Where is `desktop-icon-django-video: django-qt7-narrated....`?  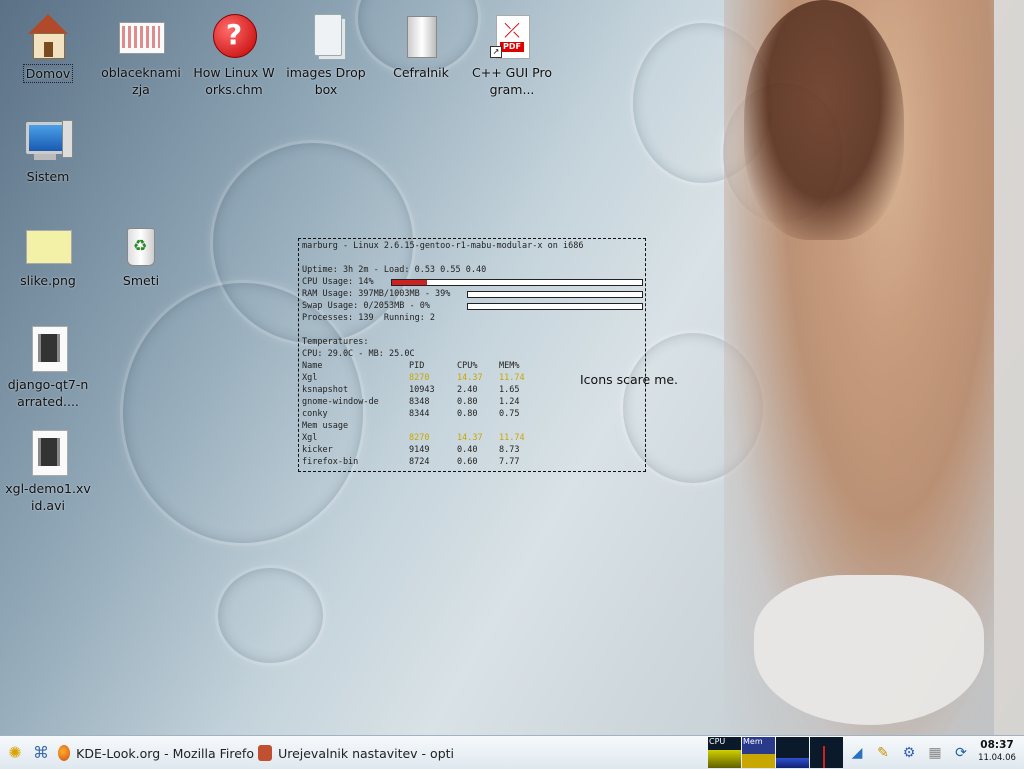
desktop-icon-django-video: django-qt7-narrated.... is located at coordinates (48, 367).